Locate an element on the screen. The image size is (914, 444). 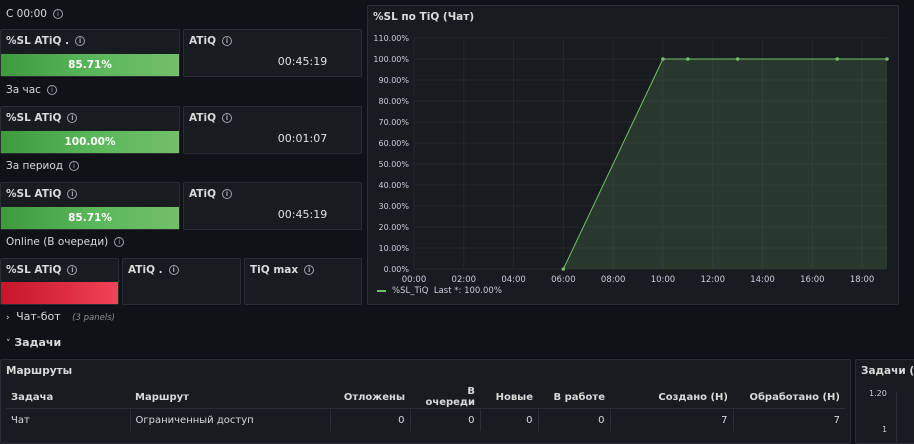
table-cell-postponed: 0 is located at coordinates (369, 419).